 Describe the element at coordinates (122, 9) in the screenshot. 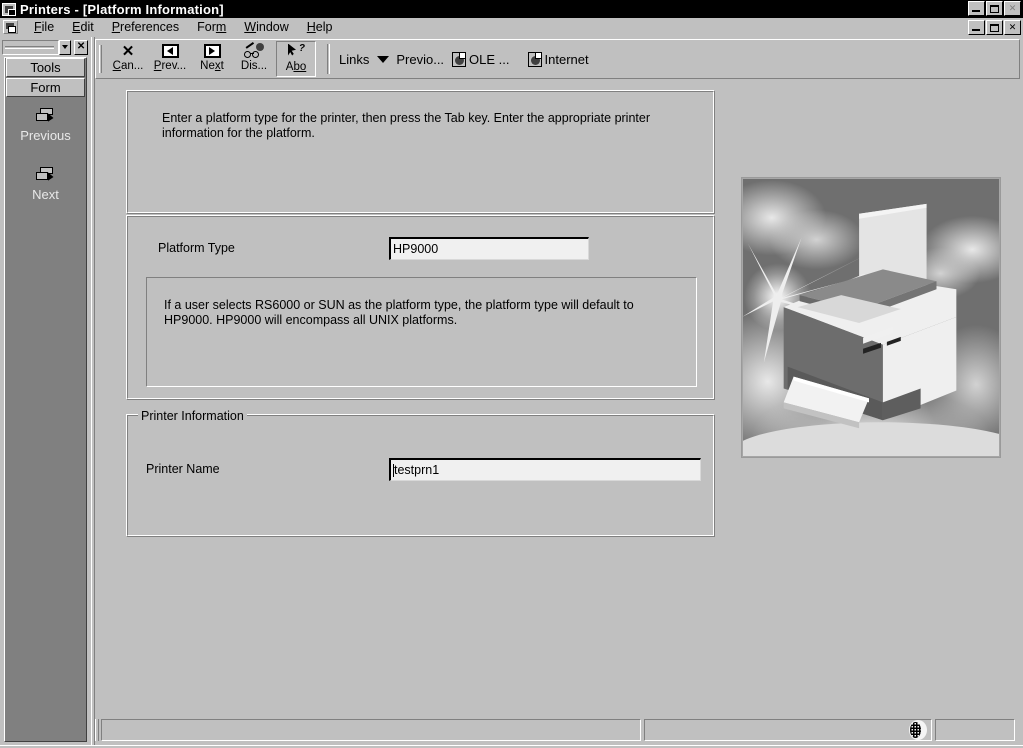

I see `window-title: Printers - [Platform Information]` at that location.